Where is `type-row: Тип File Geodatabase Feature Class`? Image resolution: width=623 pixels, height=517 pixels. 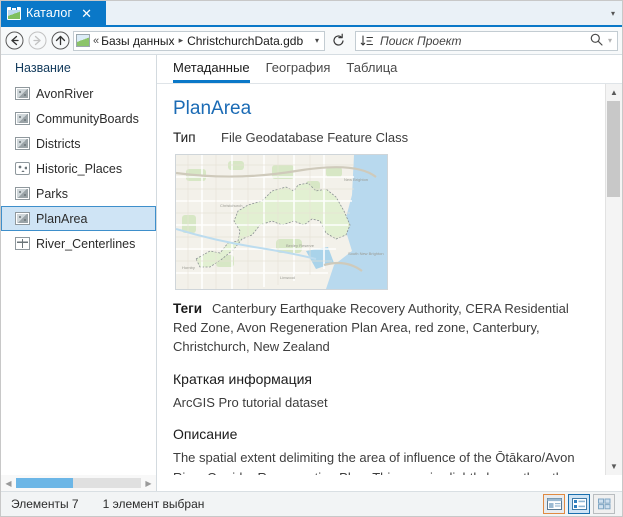
type-row: Тип File Geodatabase Feature Class is located at coordinates (381, 137).